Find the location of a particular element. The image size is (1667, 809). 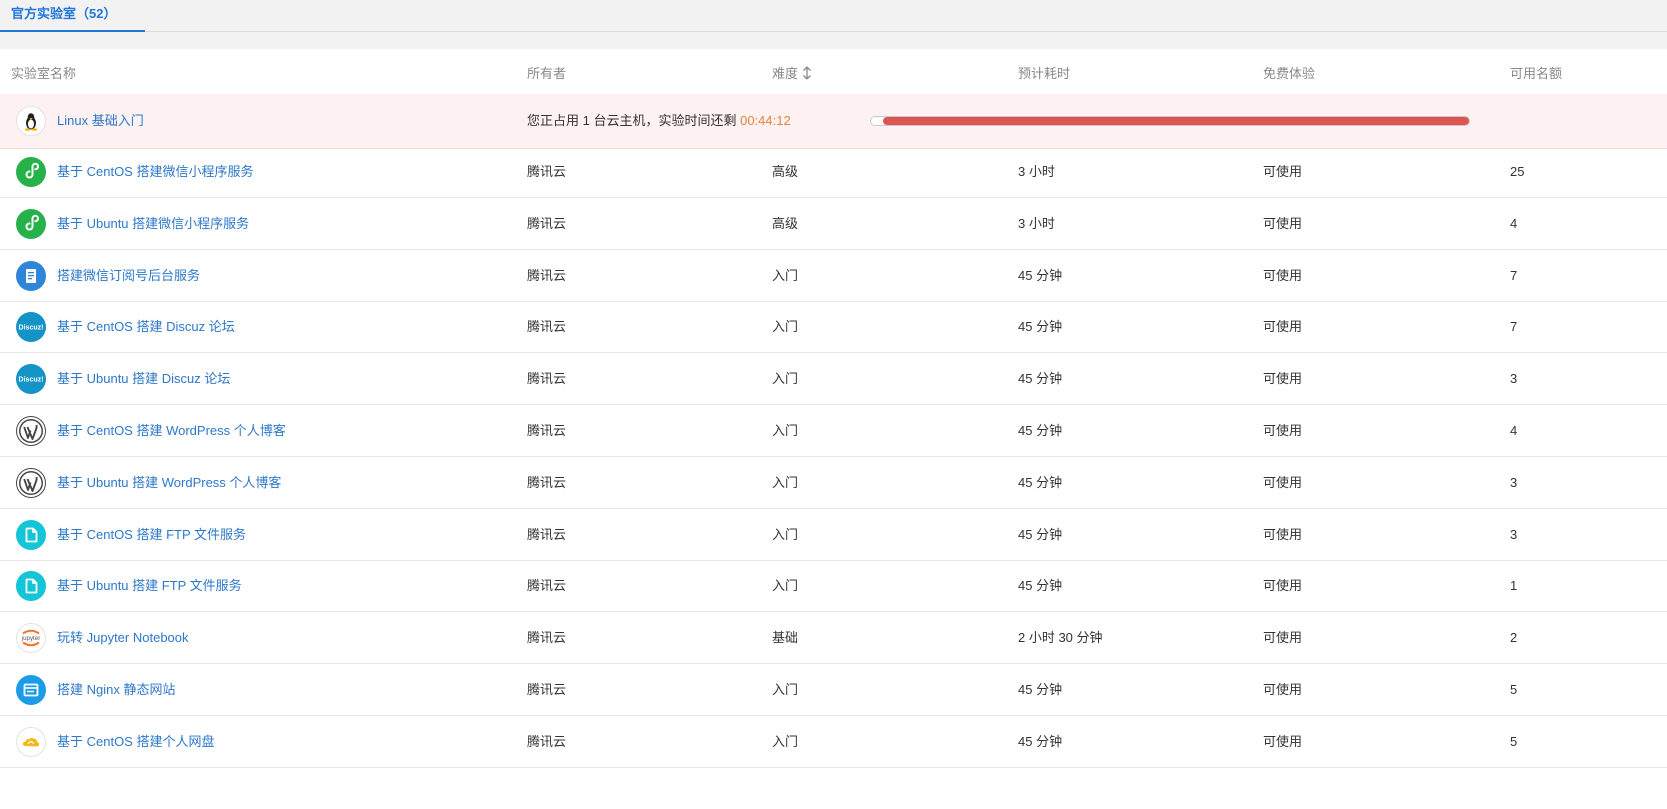

occupancy-status-text: 您正占用 1 台云主机，实验时间还剩 is located at coordinates (632, 120).